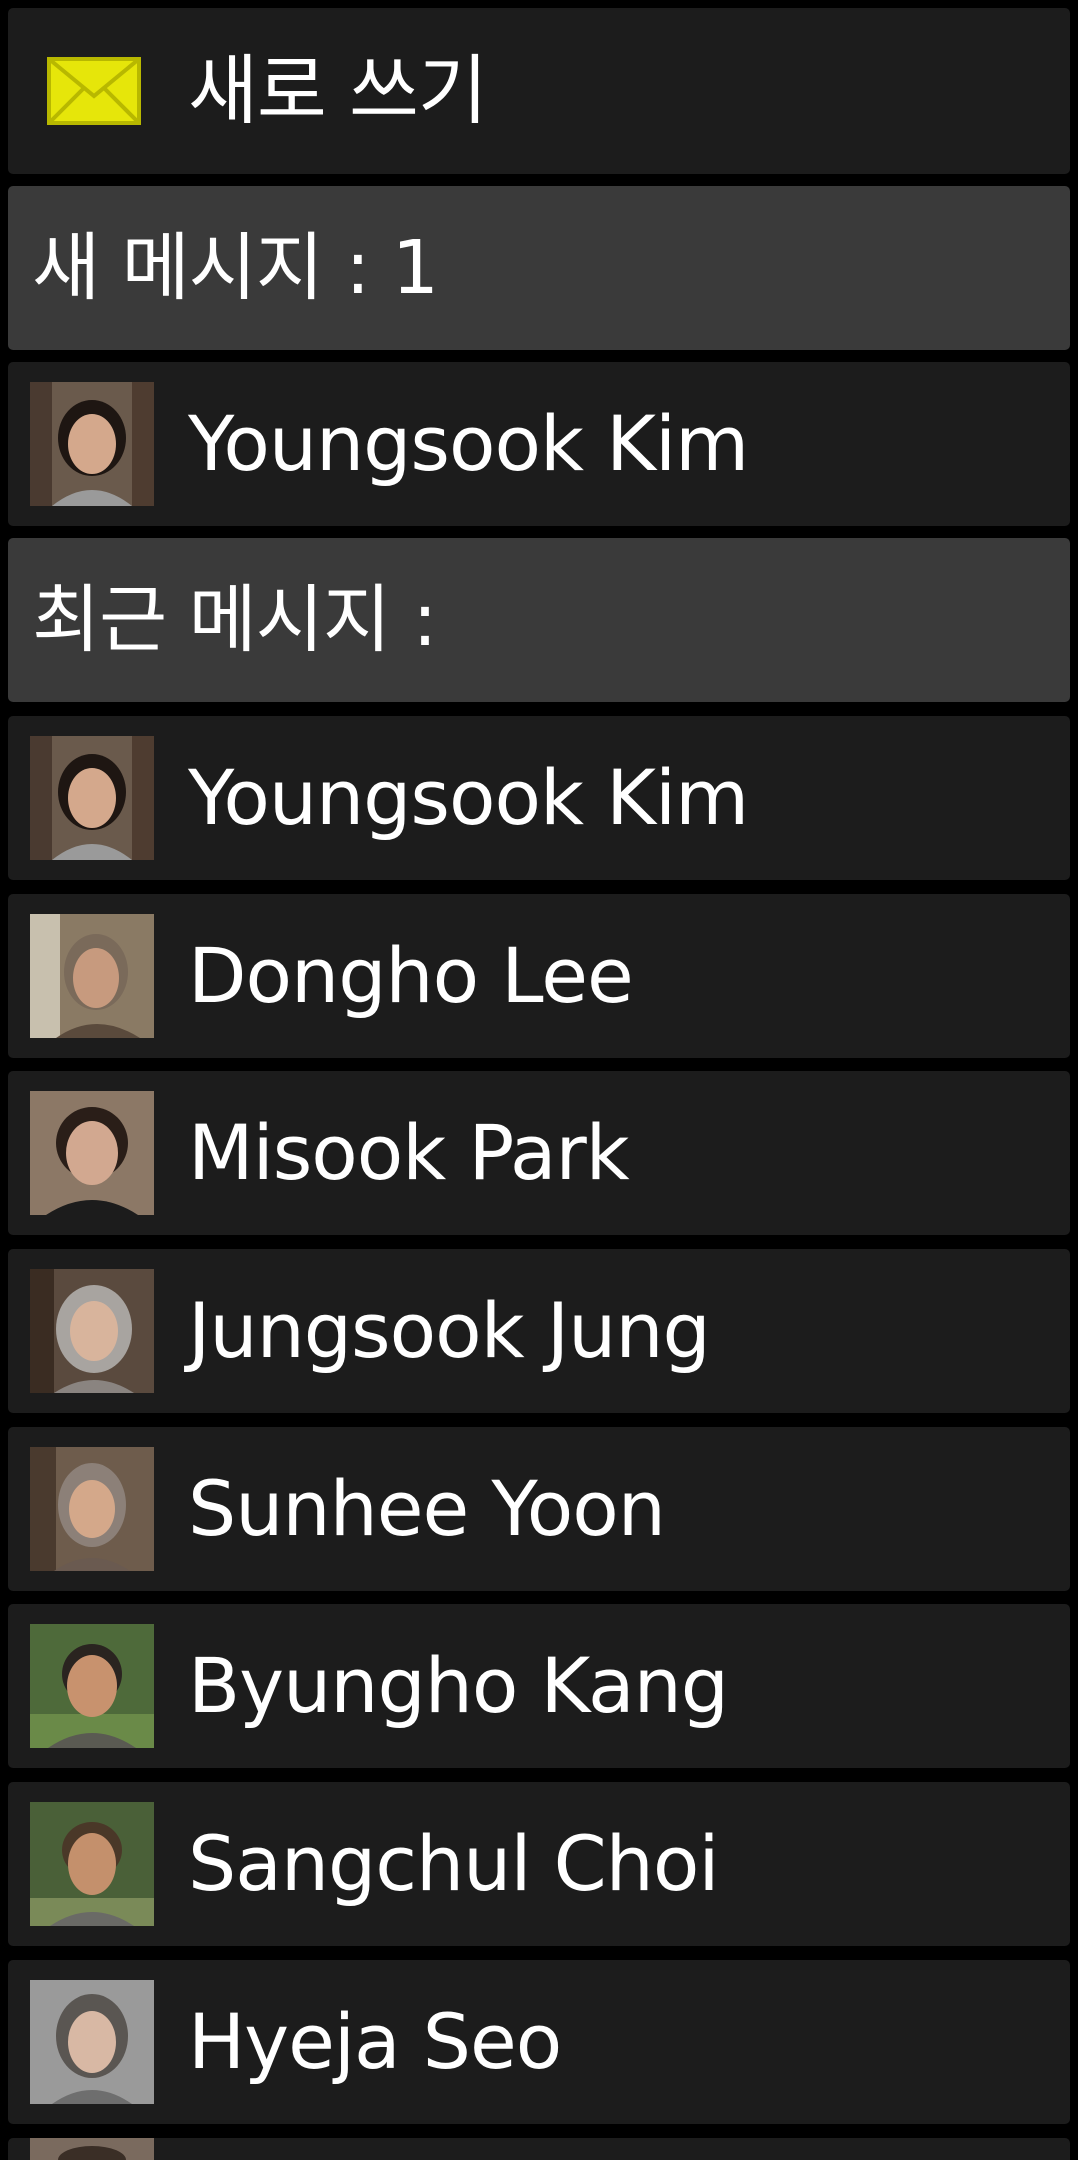 The image size is (1078, 2160). Describe the element at coordinates (539, 620) in the screenshot. I see `recent-messages-header: 최근 메시지 :` at that location.